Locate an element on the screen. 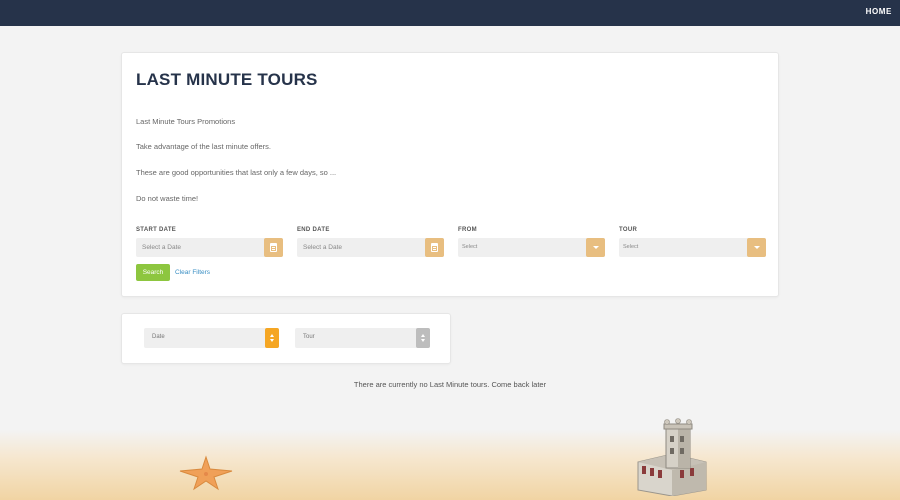  sort-tour-stepper is located at coordinates (423, 338).